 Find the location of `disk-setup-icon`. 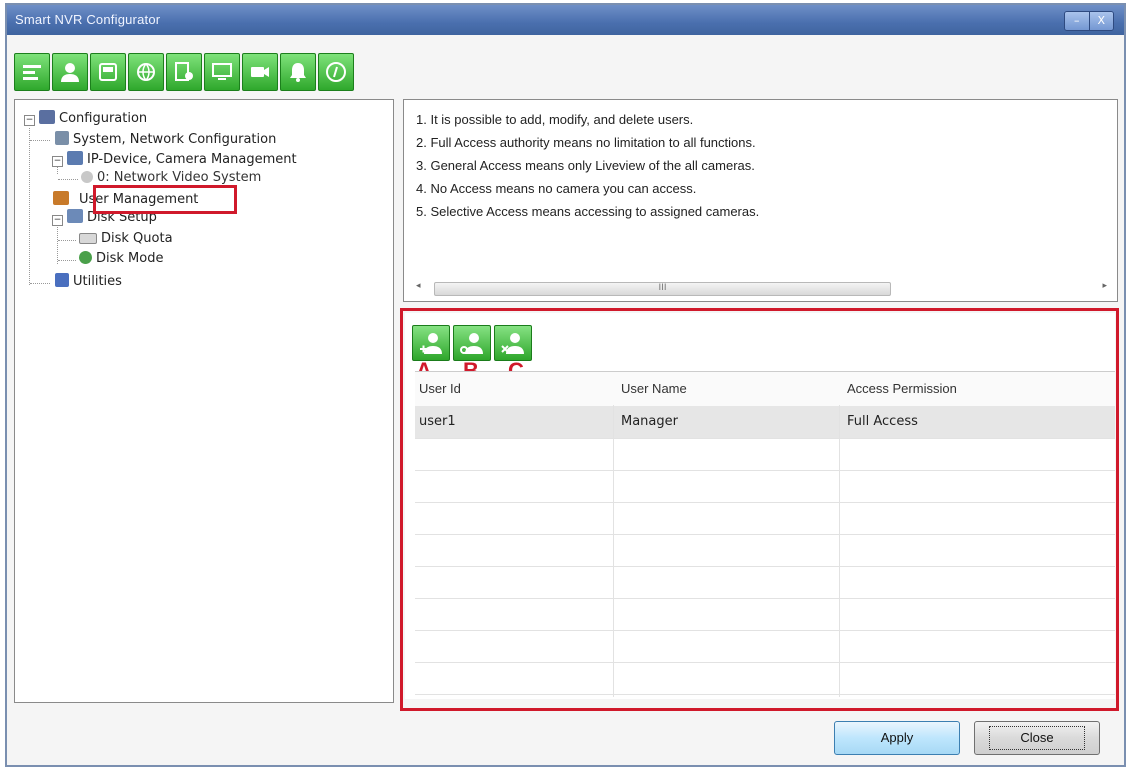

disk-setup-icon is located at coordinates (75, 216).